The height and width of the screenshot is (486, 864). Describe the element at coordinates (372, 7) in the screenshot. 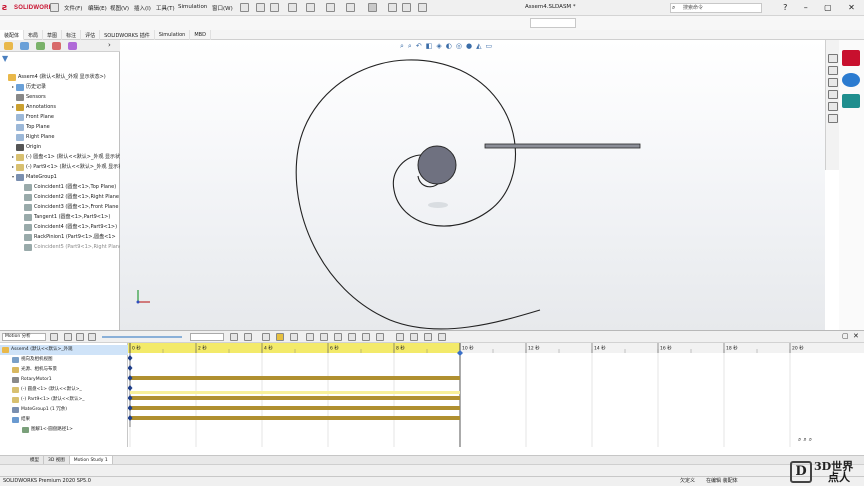

I see `select-icon` at that location.